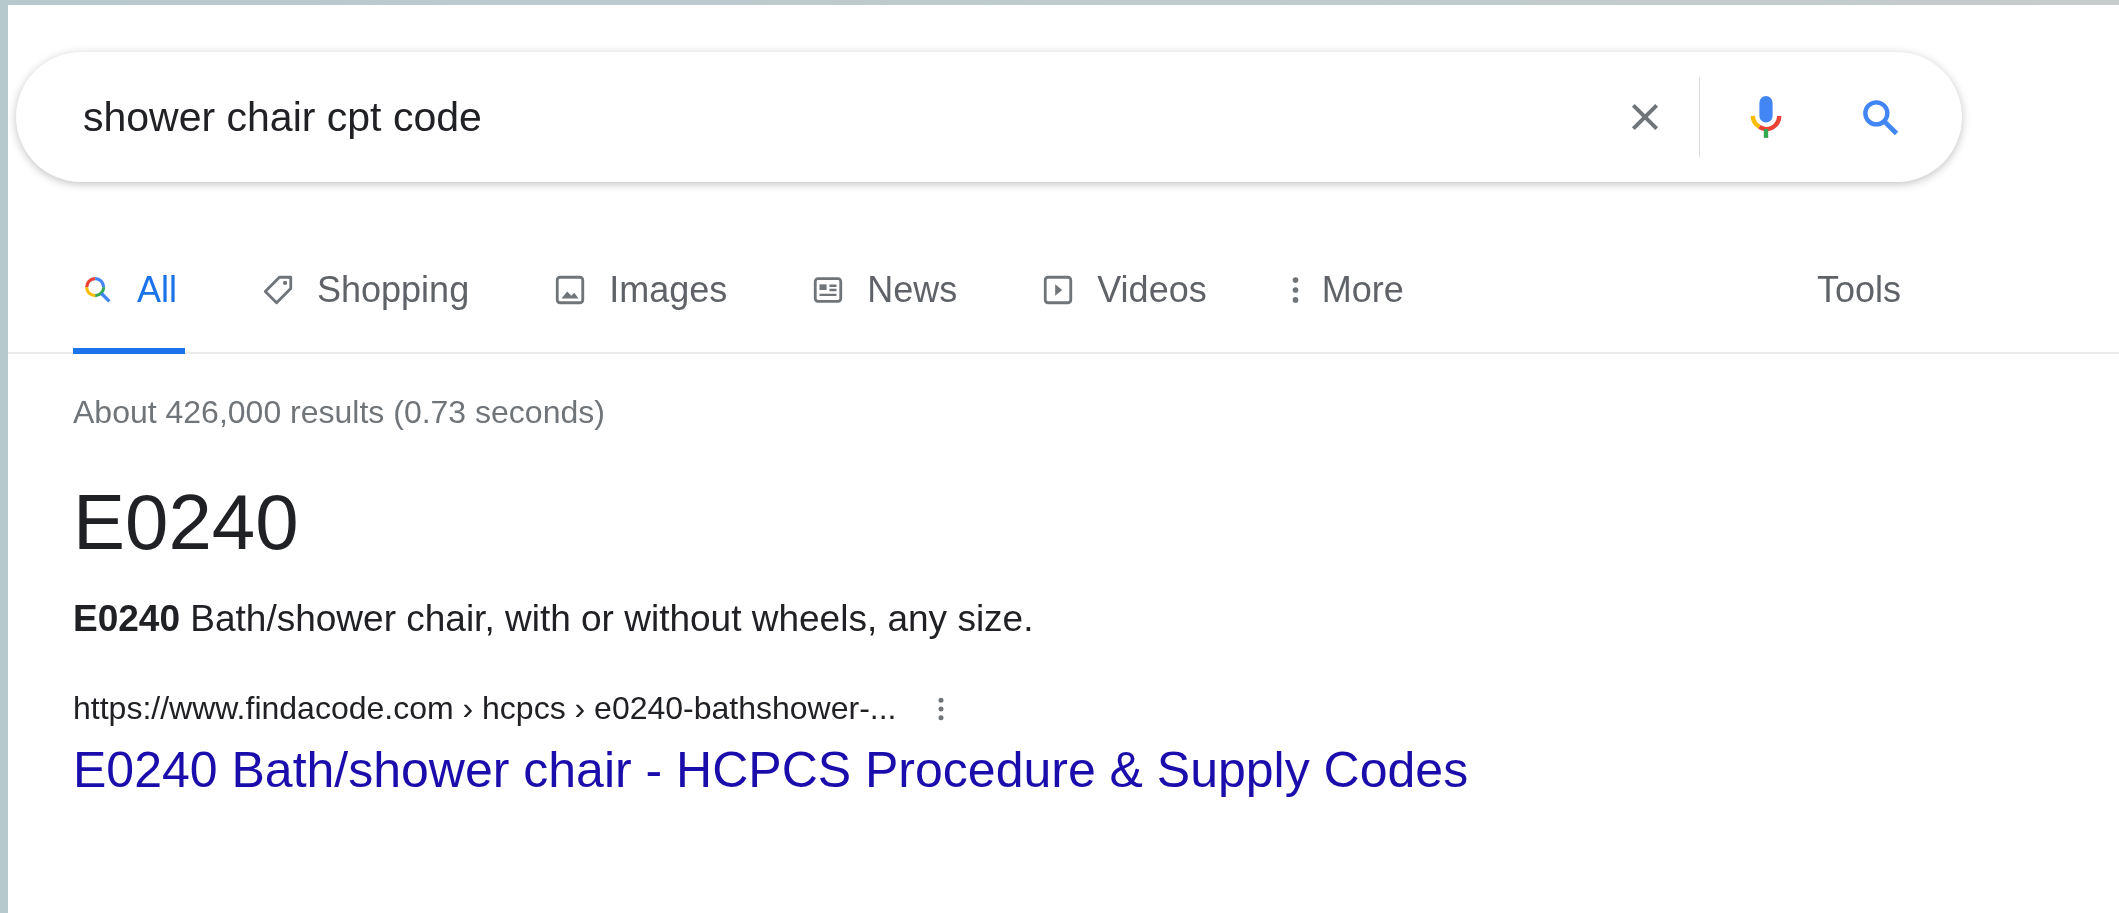 The width and height of the screenshot is (2119, 913). Describe the element at coordinates (1096, 770) in the screenshot. I see `result-title-link: E0240 Bath/shower chair - HCPCS Procedure & Supply Codes` at that location.